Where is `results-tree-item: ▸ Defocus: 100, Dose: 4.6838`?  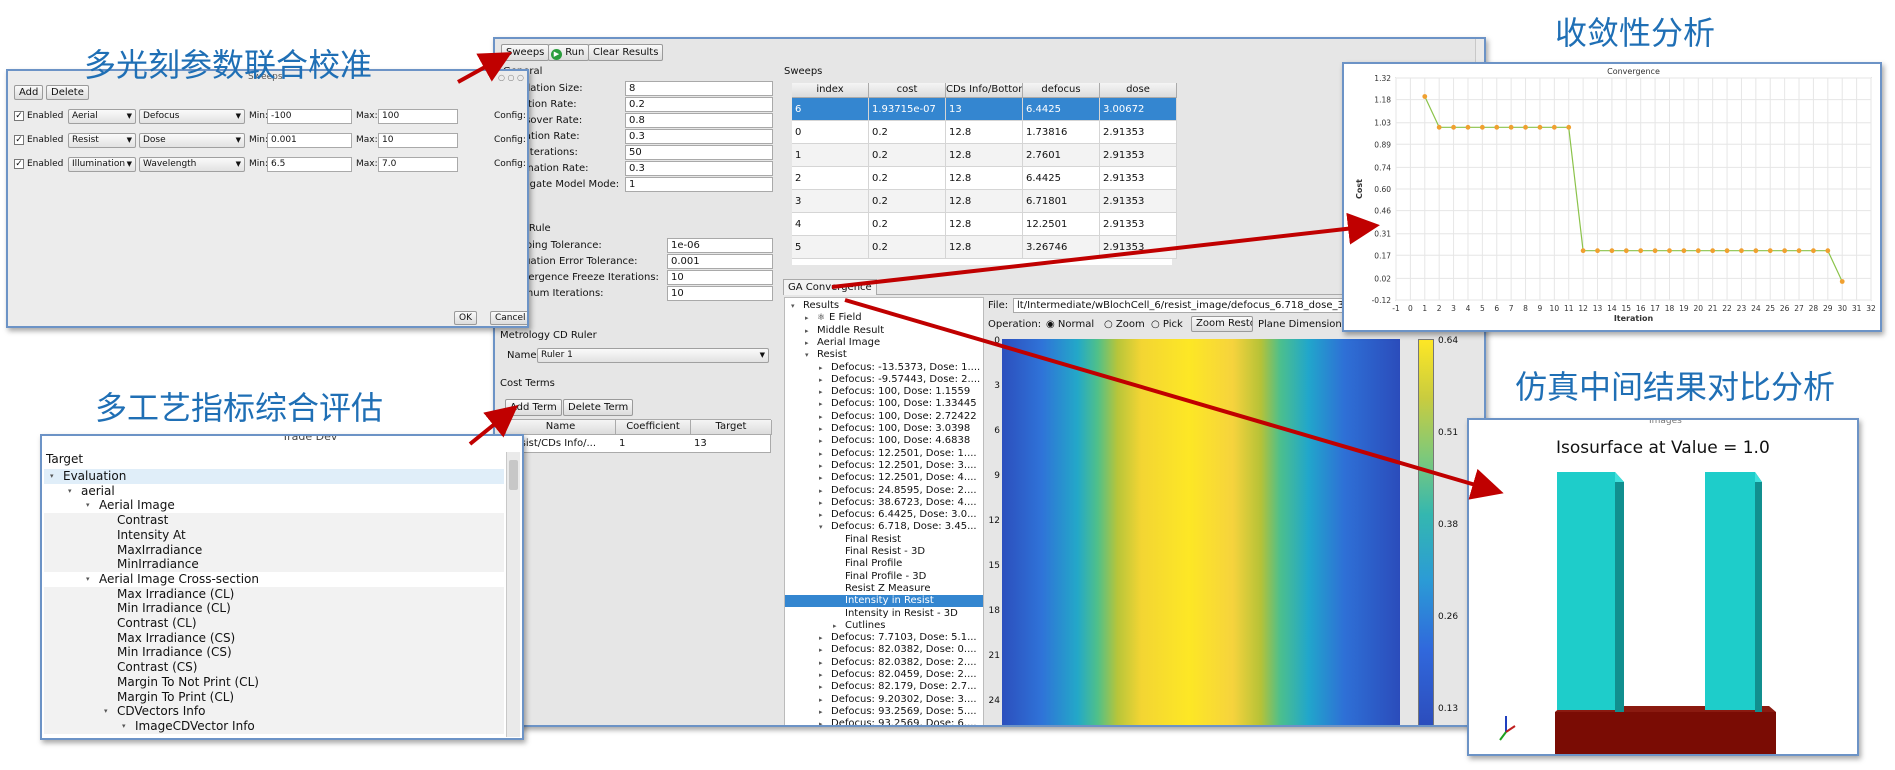 results-tree-item: ▸ Defocus: 100, Dose: 4.6838 is located at coordinates (884, 441).